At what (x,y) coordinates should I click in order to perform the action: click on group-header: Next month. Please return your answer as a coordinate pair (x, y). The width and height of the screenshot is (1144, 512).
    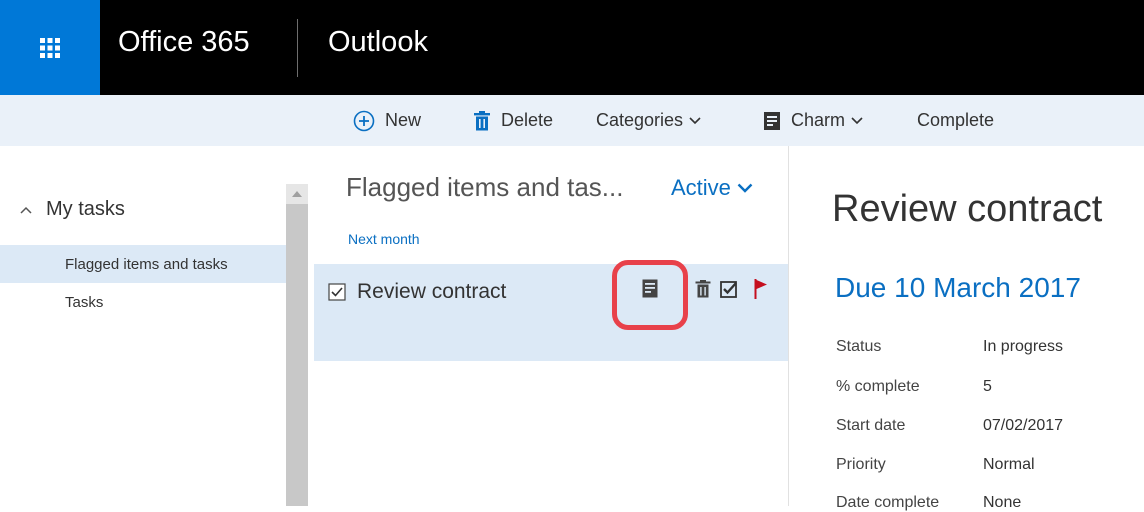
    Looking at the image, I should click on (384, 239).